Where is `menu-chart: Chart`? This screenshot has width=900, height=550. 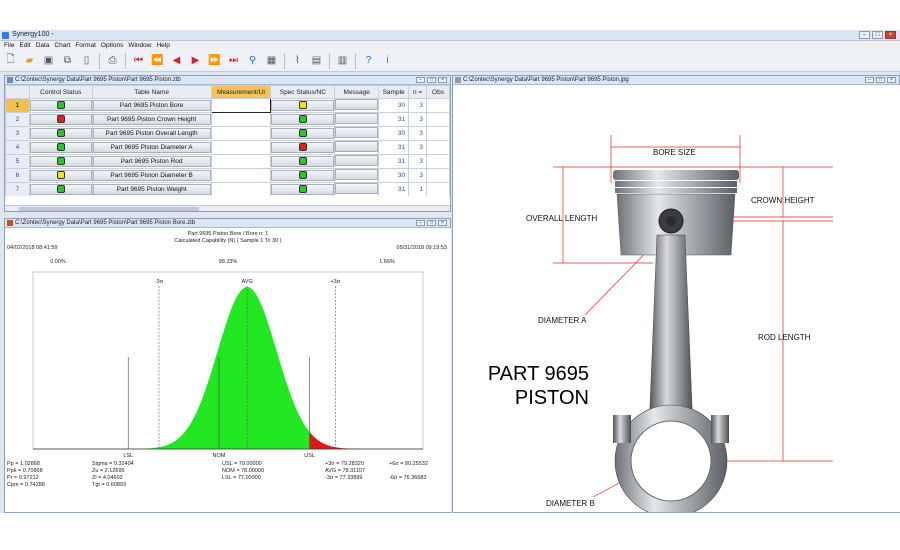
menu-chart: Chart is located at coordinates (62, 45).